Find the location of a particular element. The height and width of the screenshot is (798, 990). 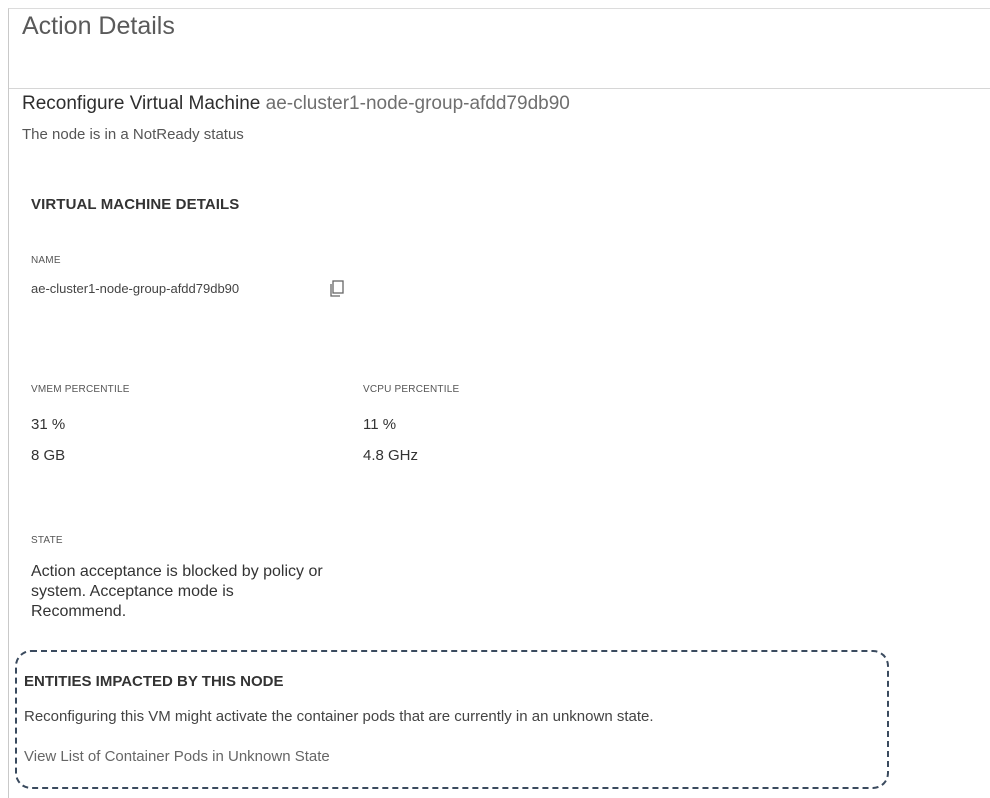

name-label: NAME is located at coordinates (46, 260).